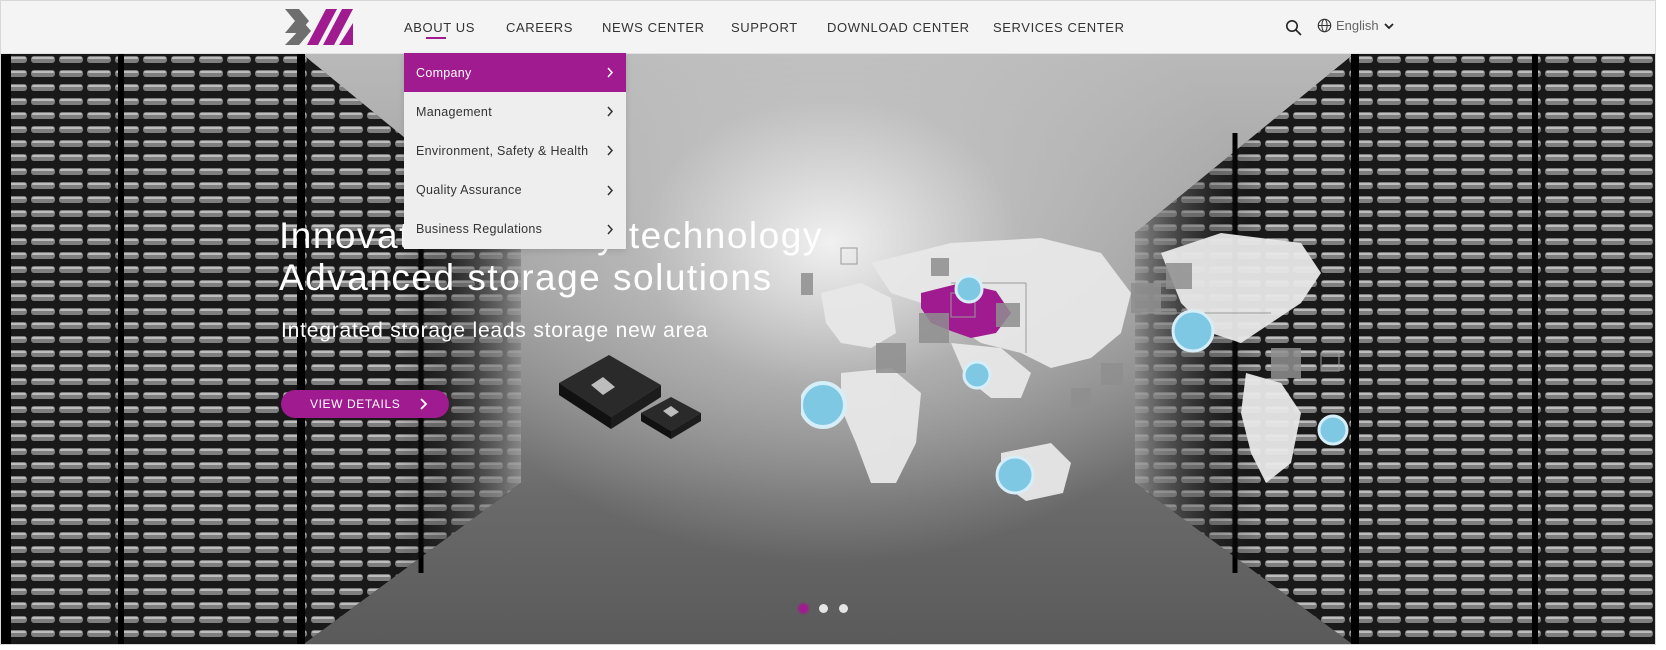 This screenshot has width=1666, height=650. Describe the element at coordinates (444, 72) in the screenshot. I see `dropdown-item-label: Company` at that location.